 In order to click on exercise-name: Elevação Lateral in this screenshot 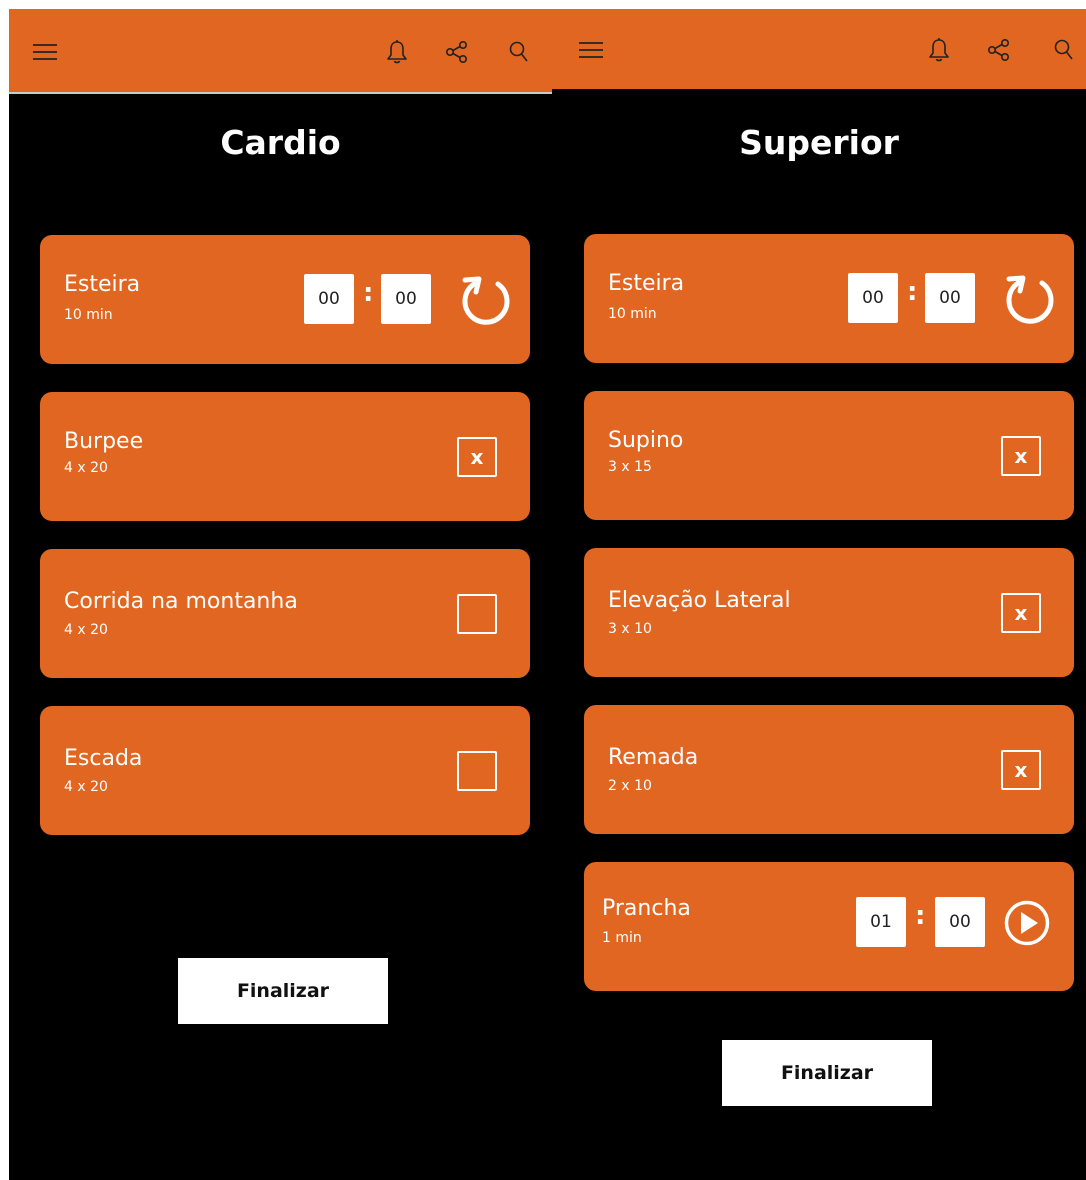, I will do `click(699, 600)`.